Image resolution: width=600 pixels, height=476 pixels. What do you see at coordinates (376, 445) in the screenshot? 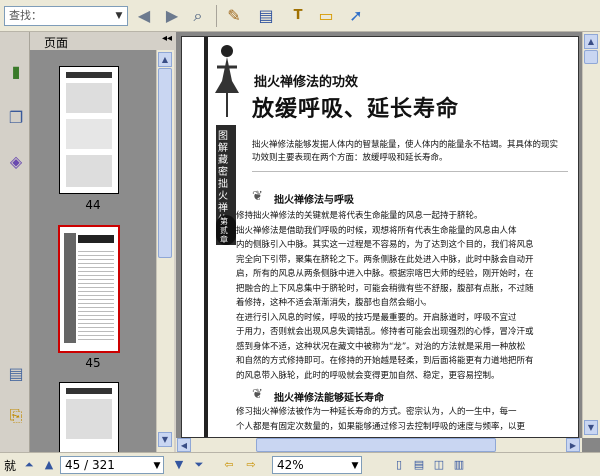
I see `hscrollbar-thumb` at bounding box center [376, 445].